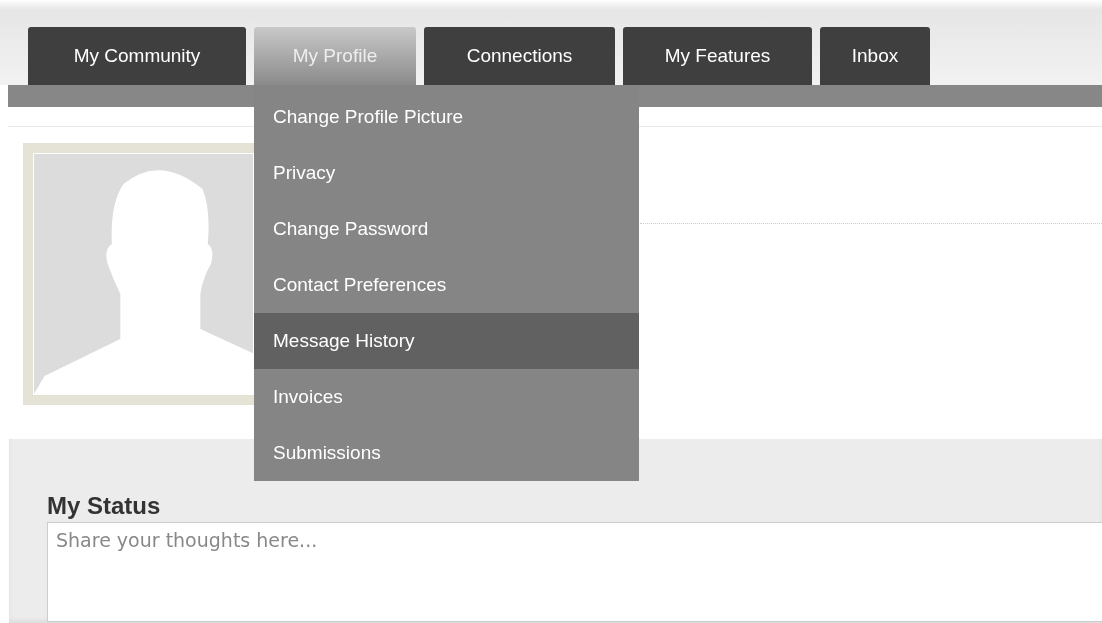 The width and height of the screenshot is (1102, 623). What do you see at coordinates (446, 229) in the screenshot?
I see `menu-item: Change Password` at bounding box center [446, 229].